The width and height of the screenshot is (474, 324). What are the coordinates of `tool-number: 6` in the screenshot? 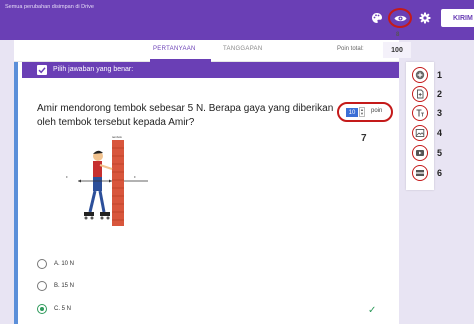 It's located at (440, 173).